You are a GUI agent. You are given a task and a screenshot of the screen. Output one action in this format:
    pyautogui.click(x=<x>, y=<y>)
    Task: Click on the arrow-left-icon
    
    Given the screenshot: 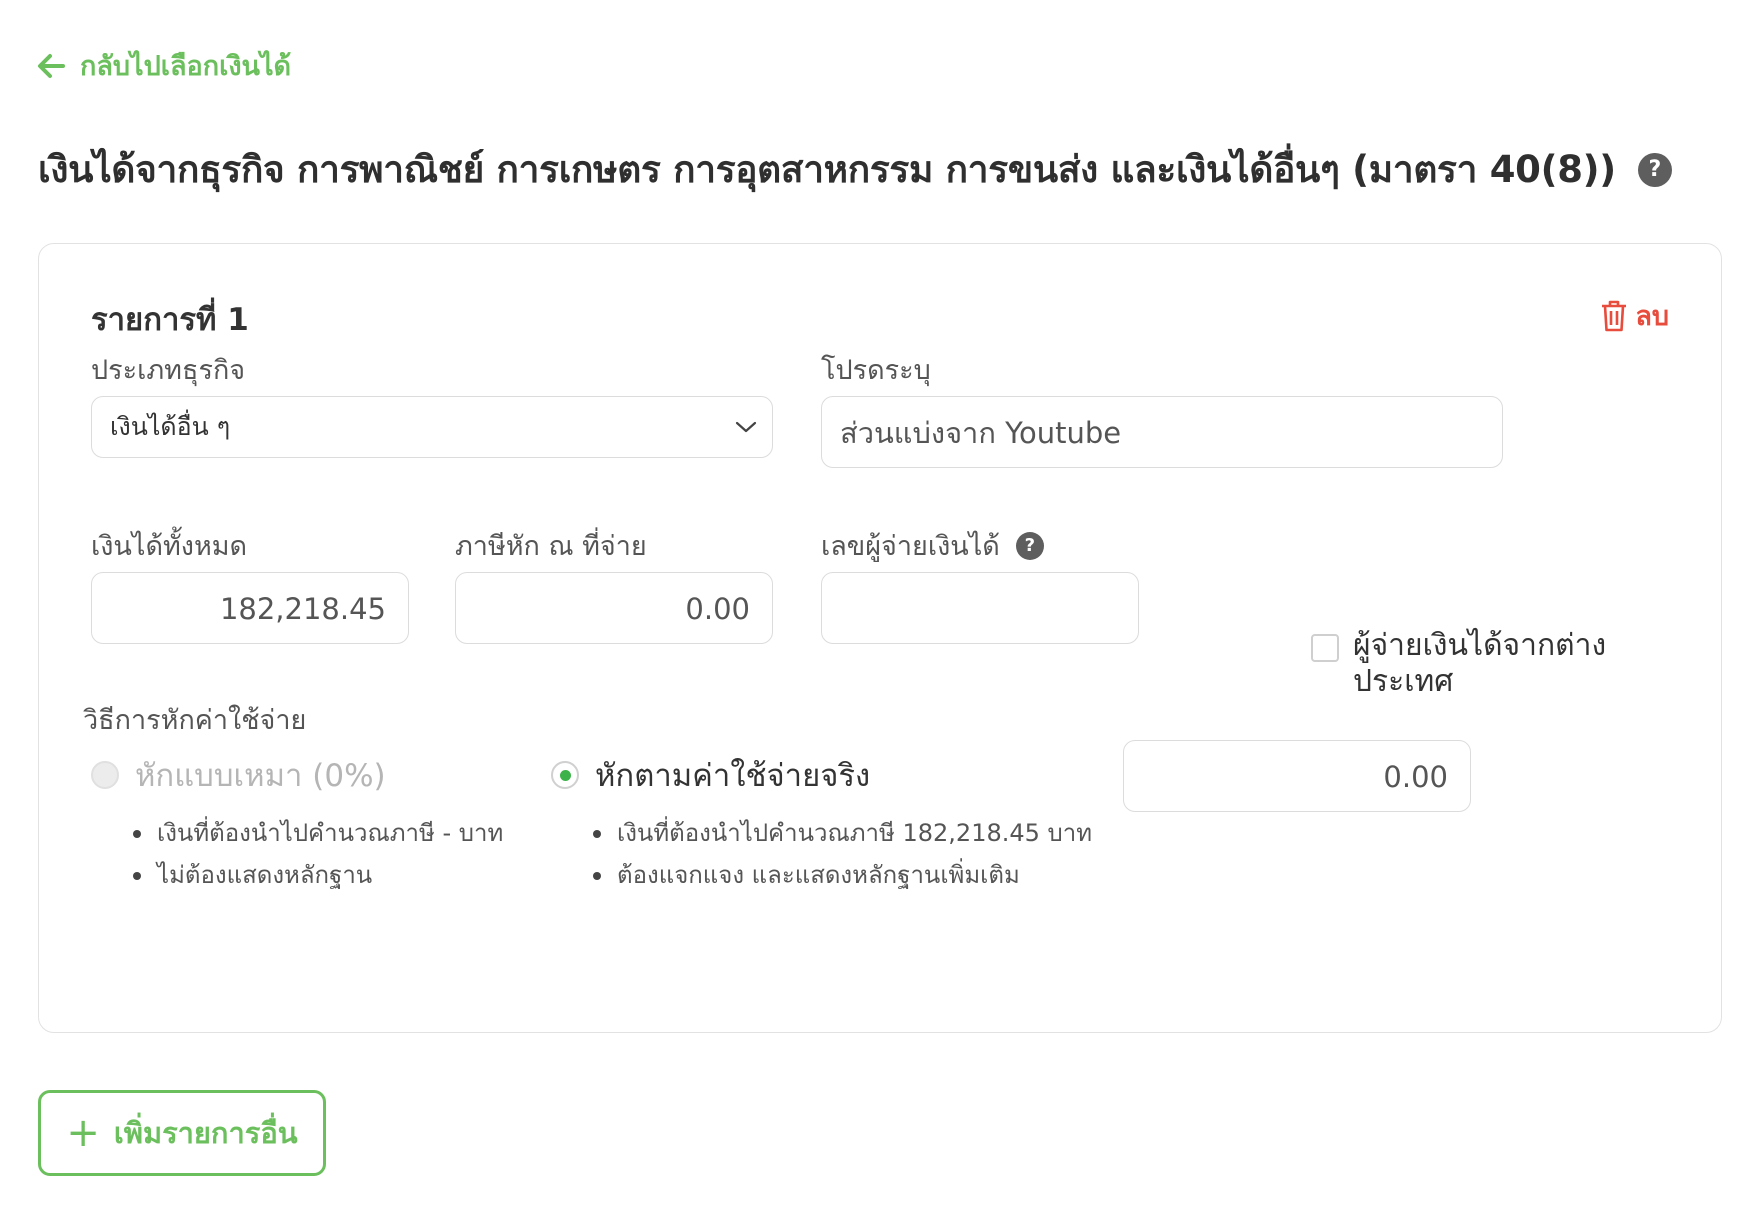 What is the action you would take?
    pyautogui.click(x=51, y=65)
    